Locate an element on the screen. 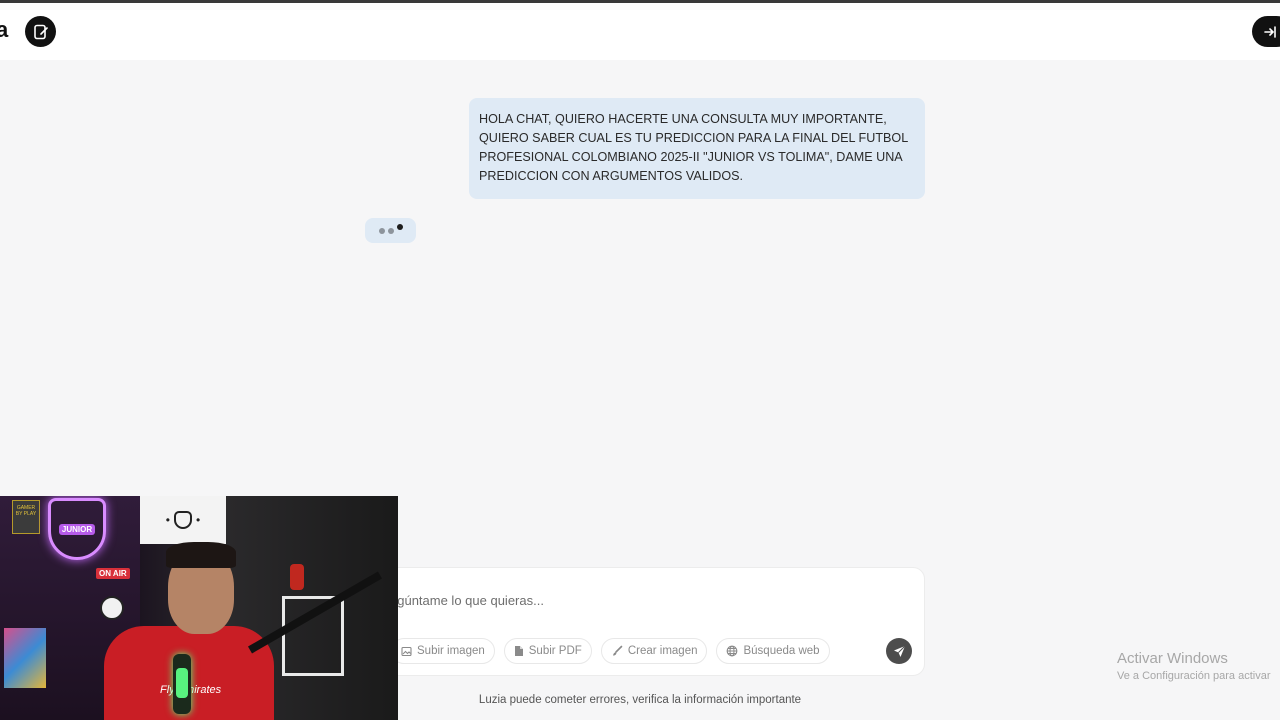  new-chat-button is located at coordinates (40, 31).